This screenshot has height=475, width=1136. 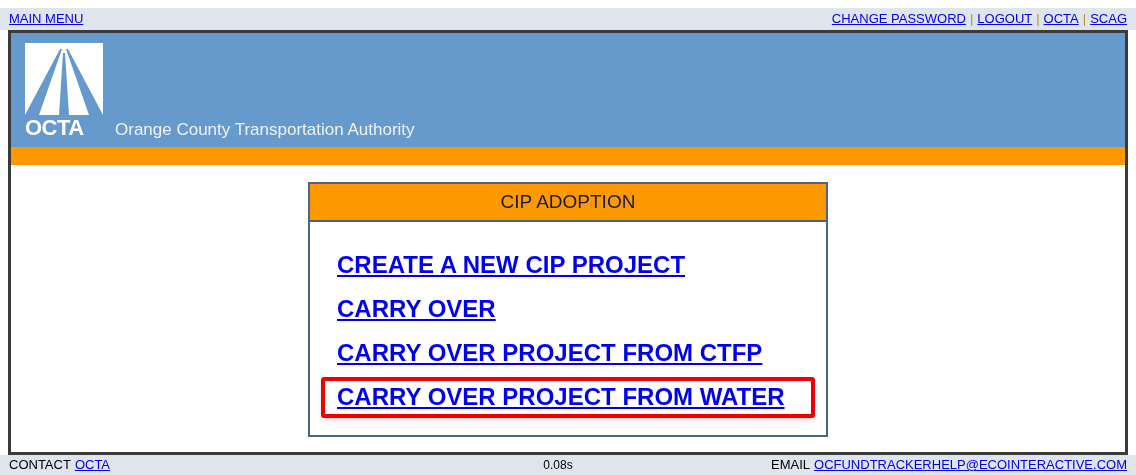 What do you see at coordinates (898, 19) in the screenshot?
I see `nav-link: CHANGE PASSWORD` at bounding box center [898, 19].